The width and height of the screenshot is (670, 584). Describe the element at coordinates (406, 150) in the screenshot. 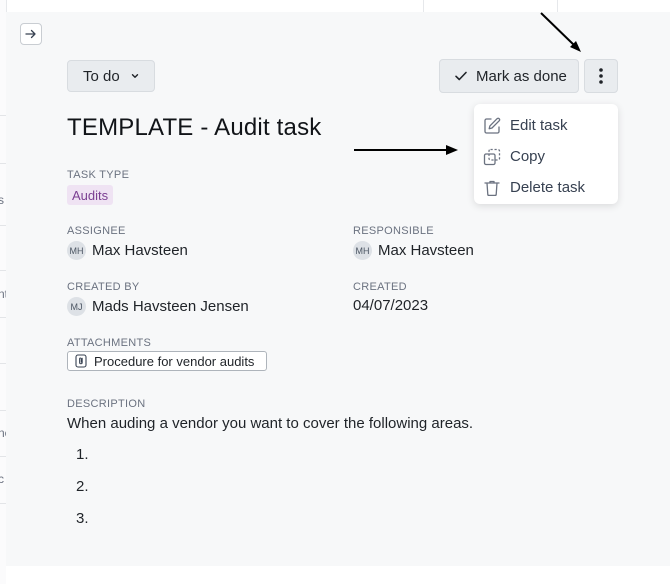

I see `annotation-arrow-to-copy` at that location.